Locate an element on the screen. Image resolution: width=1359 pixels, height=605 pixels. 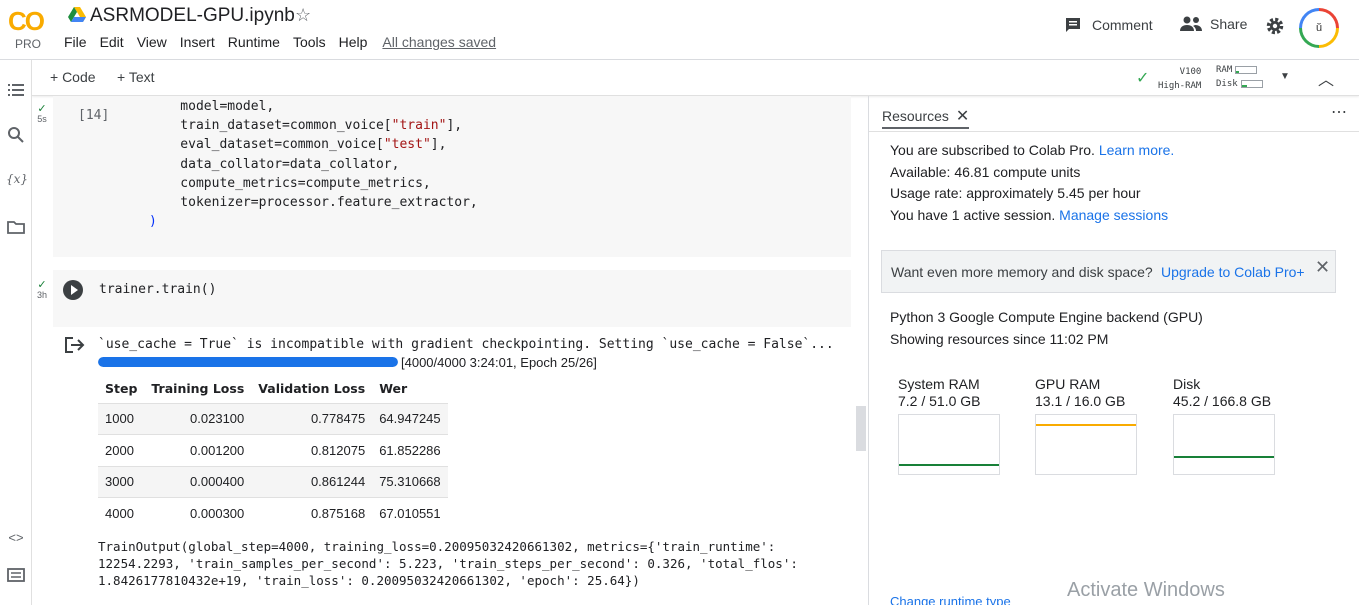
left-rail: {x} <> is located at coordinates (16, 332).